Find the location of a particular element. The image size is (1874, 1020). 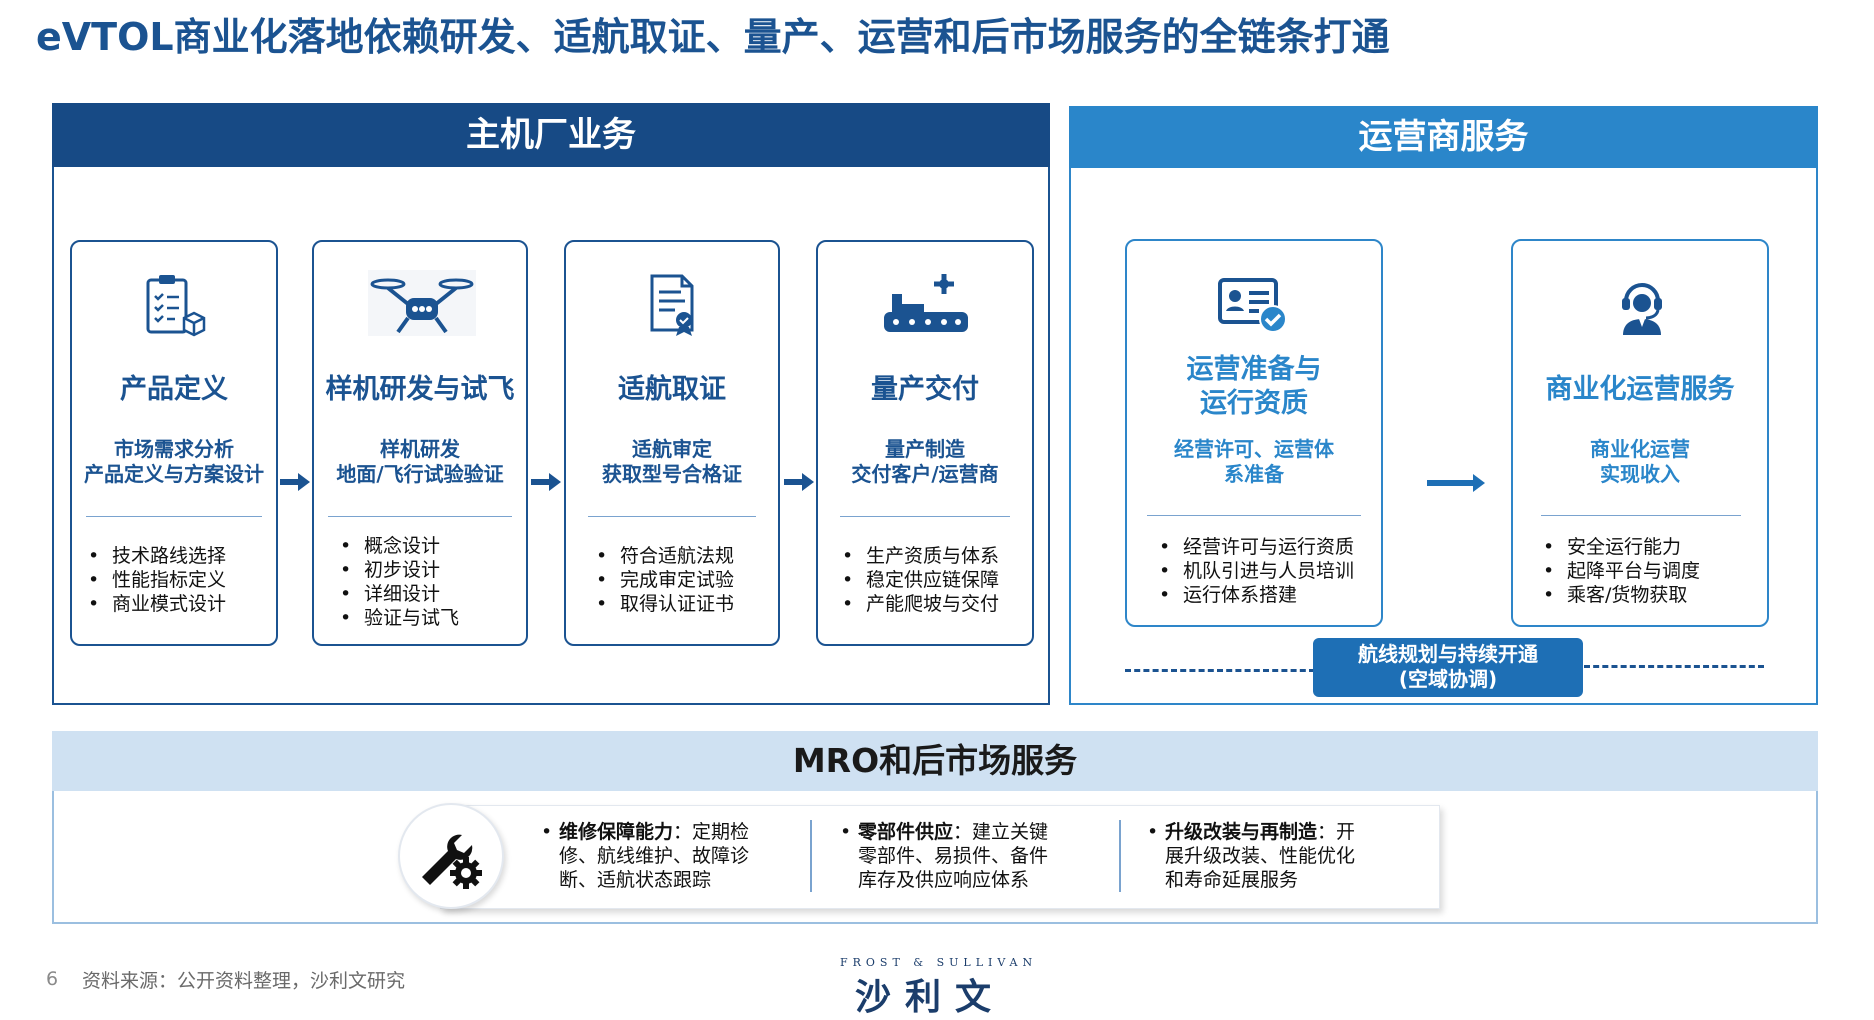

list-item: 生产资质与体系 is located at coordinates (919, 556).